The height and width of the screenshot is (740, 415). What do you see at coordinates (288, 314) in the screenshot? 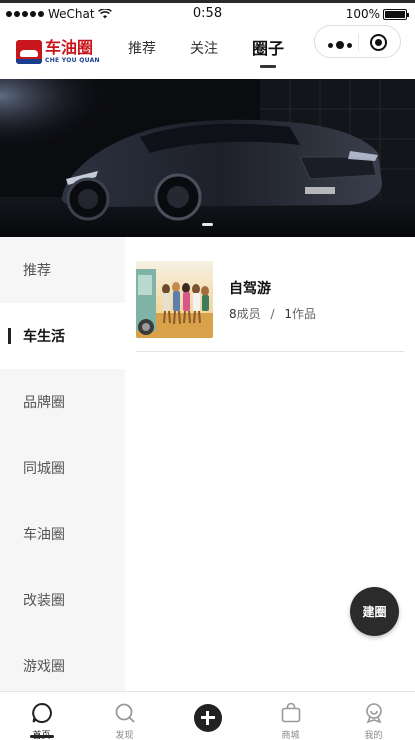
I see `works-count: 1` at bounding box center [288, 314].